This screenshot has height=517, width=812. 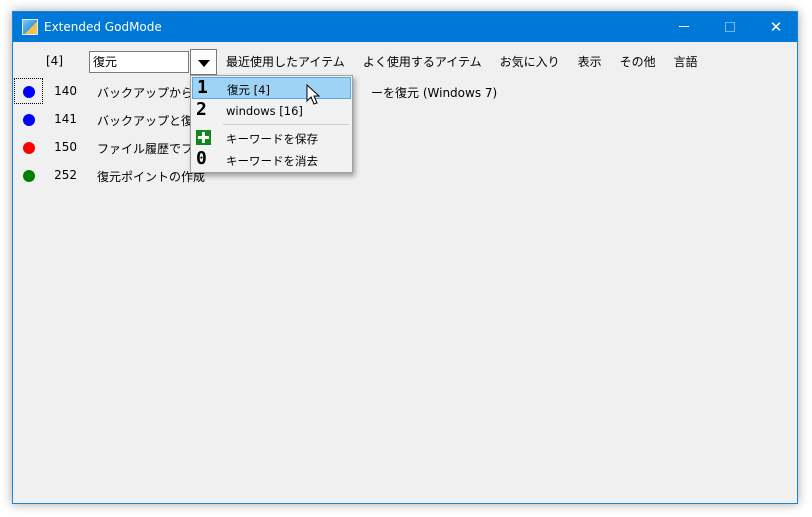 I want to click on minimize-icon, so click(x=684, y=26).